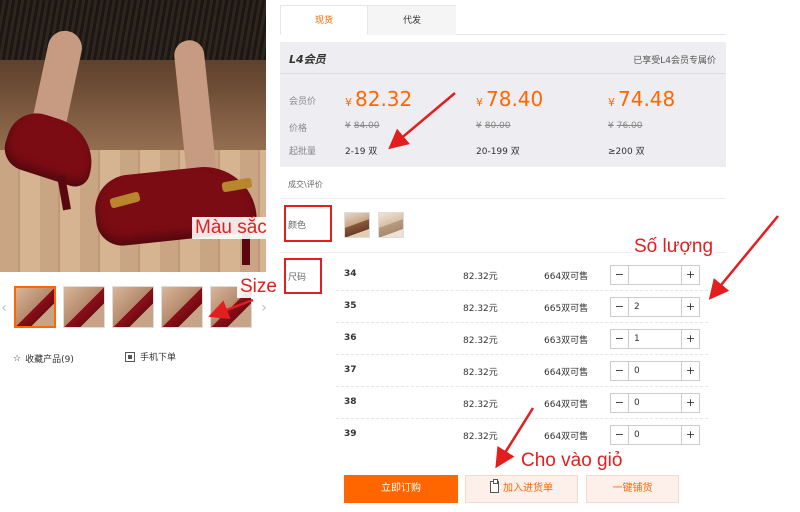 The image size is (800, 512). I want to click on annotation-color: Màu sắc, so click(231, 228).